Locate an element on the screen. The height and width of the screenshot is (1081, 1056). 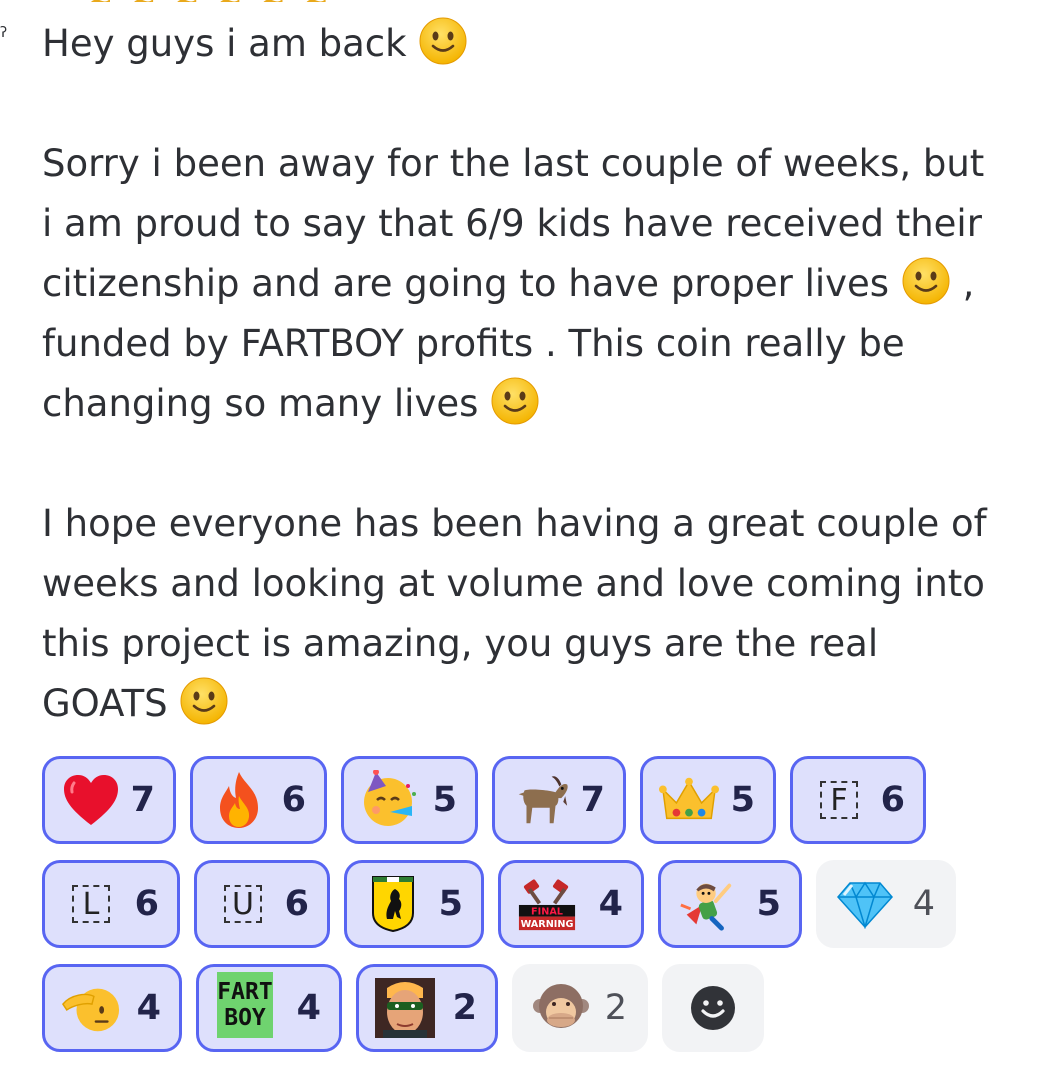
svg-text: WARNING is located at coordinates (547, 924).